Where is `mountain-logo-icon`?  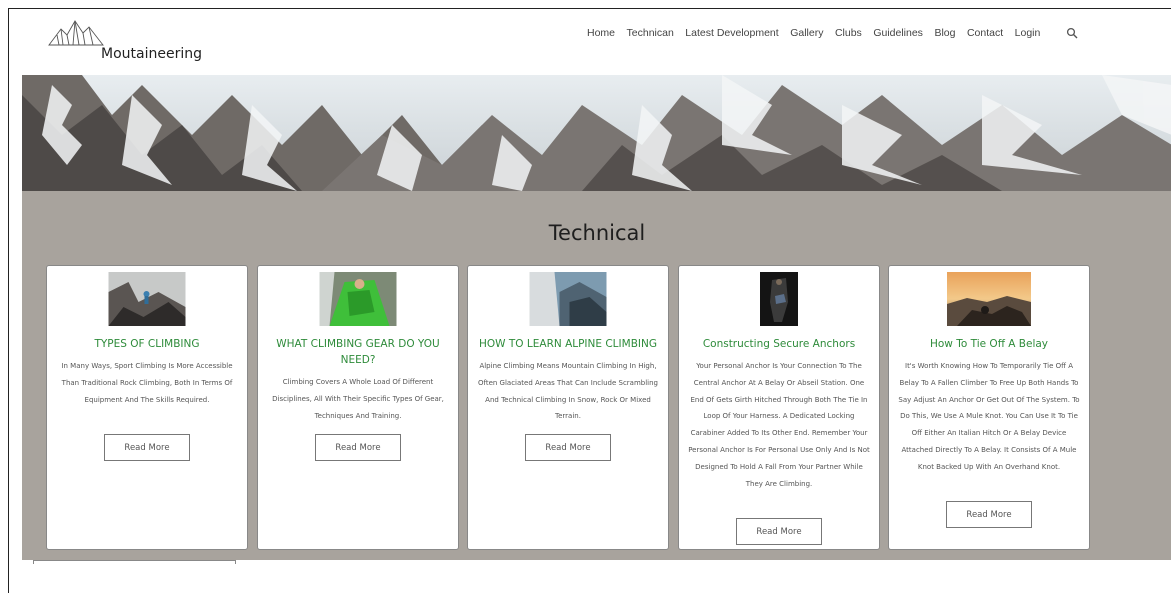 mountain-logo-icon is located at coordinates (77, 32).